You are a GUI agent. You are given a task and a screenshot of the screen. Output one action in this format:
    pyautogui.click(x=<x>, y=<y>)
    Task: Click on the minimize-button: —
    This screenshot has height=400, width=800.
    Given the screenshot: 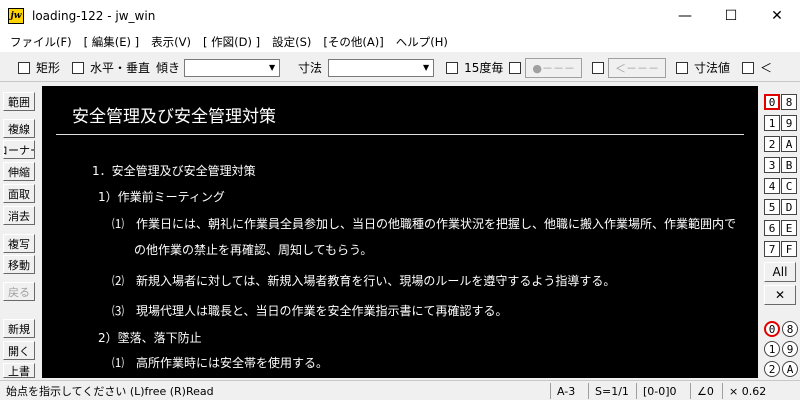 What is the action you would take?
    pyautogui.click(x=685, y=16)
    